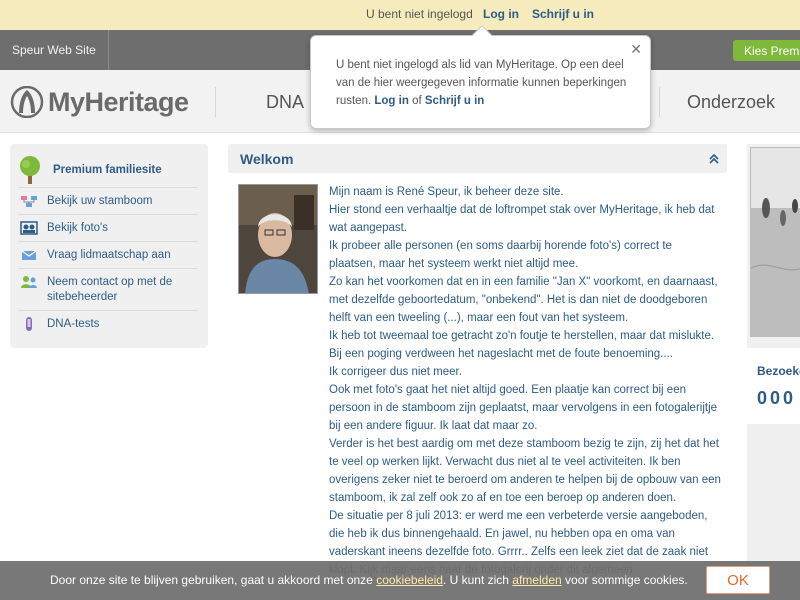 The height and width of the screenshot is (600, 800). I want to click on photos-icon, so click(29, 228).